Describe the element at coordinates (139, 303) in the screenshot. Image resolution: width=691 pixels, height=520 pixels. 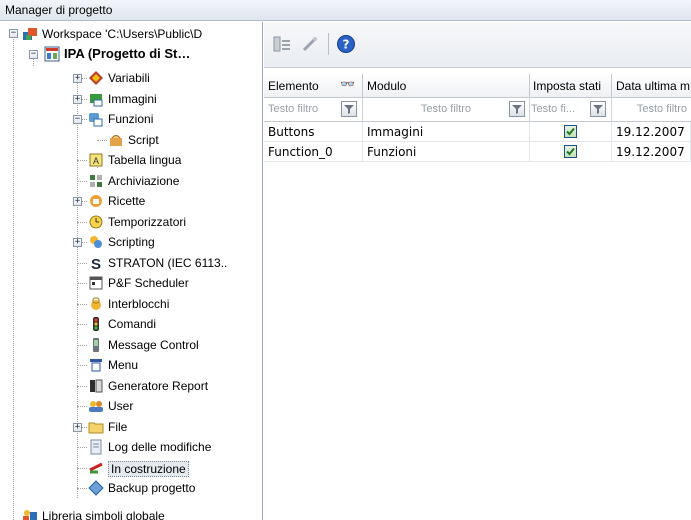
I see `tree-label: Interblocchi` at that location.